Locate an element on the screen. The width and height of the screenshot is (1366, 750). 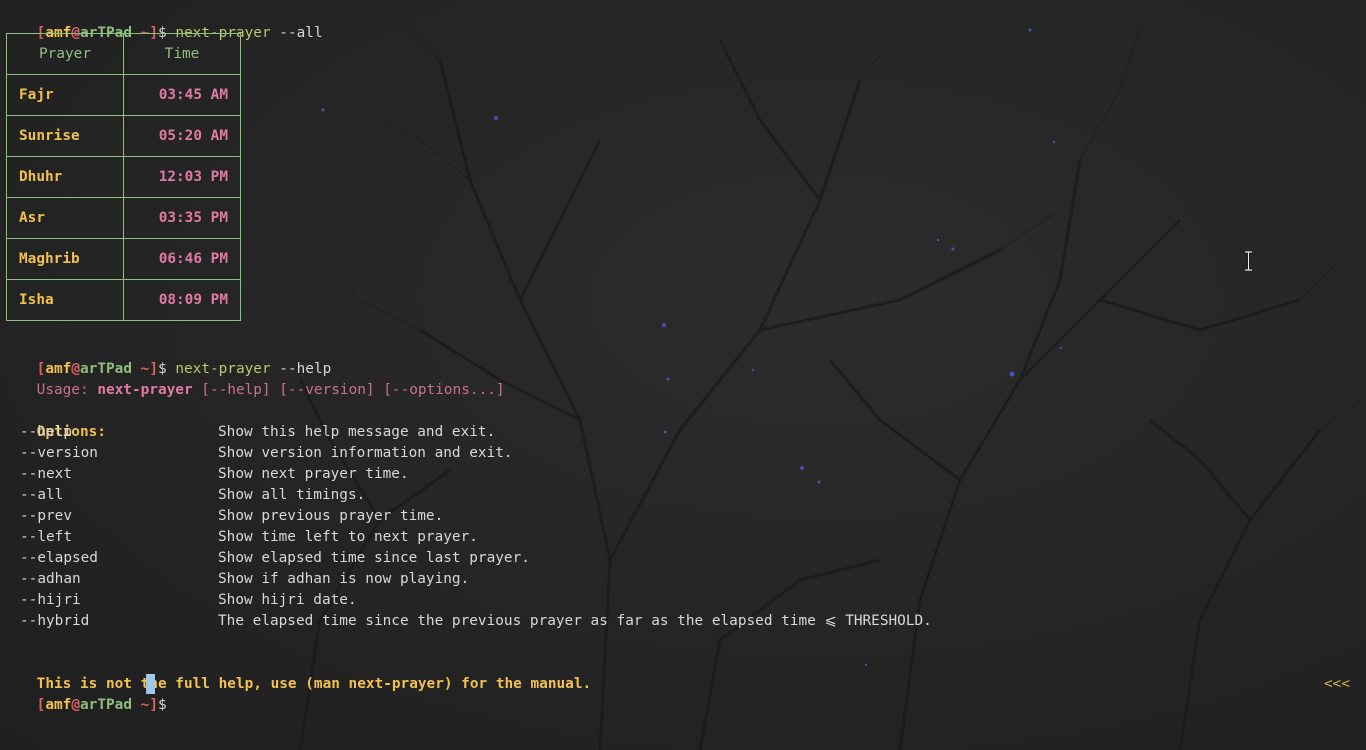
usage-program: next-prayer is located at coordinates (145, 390).